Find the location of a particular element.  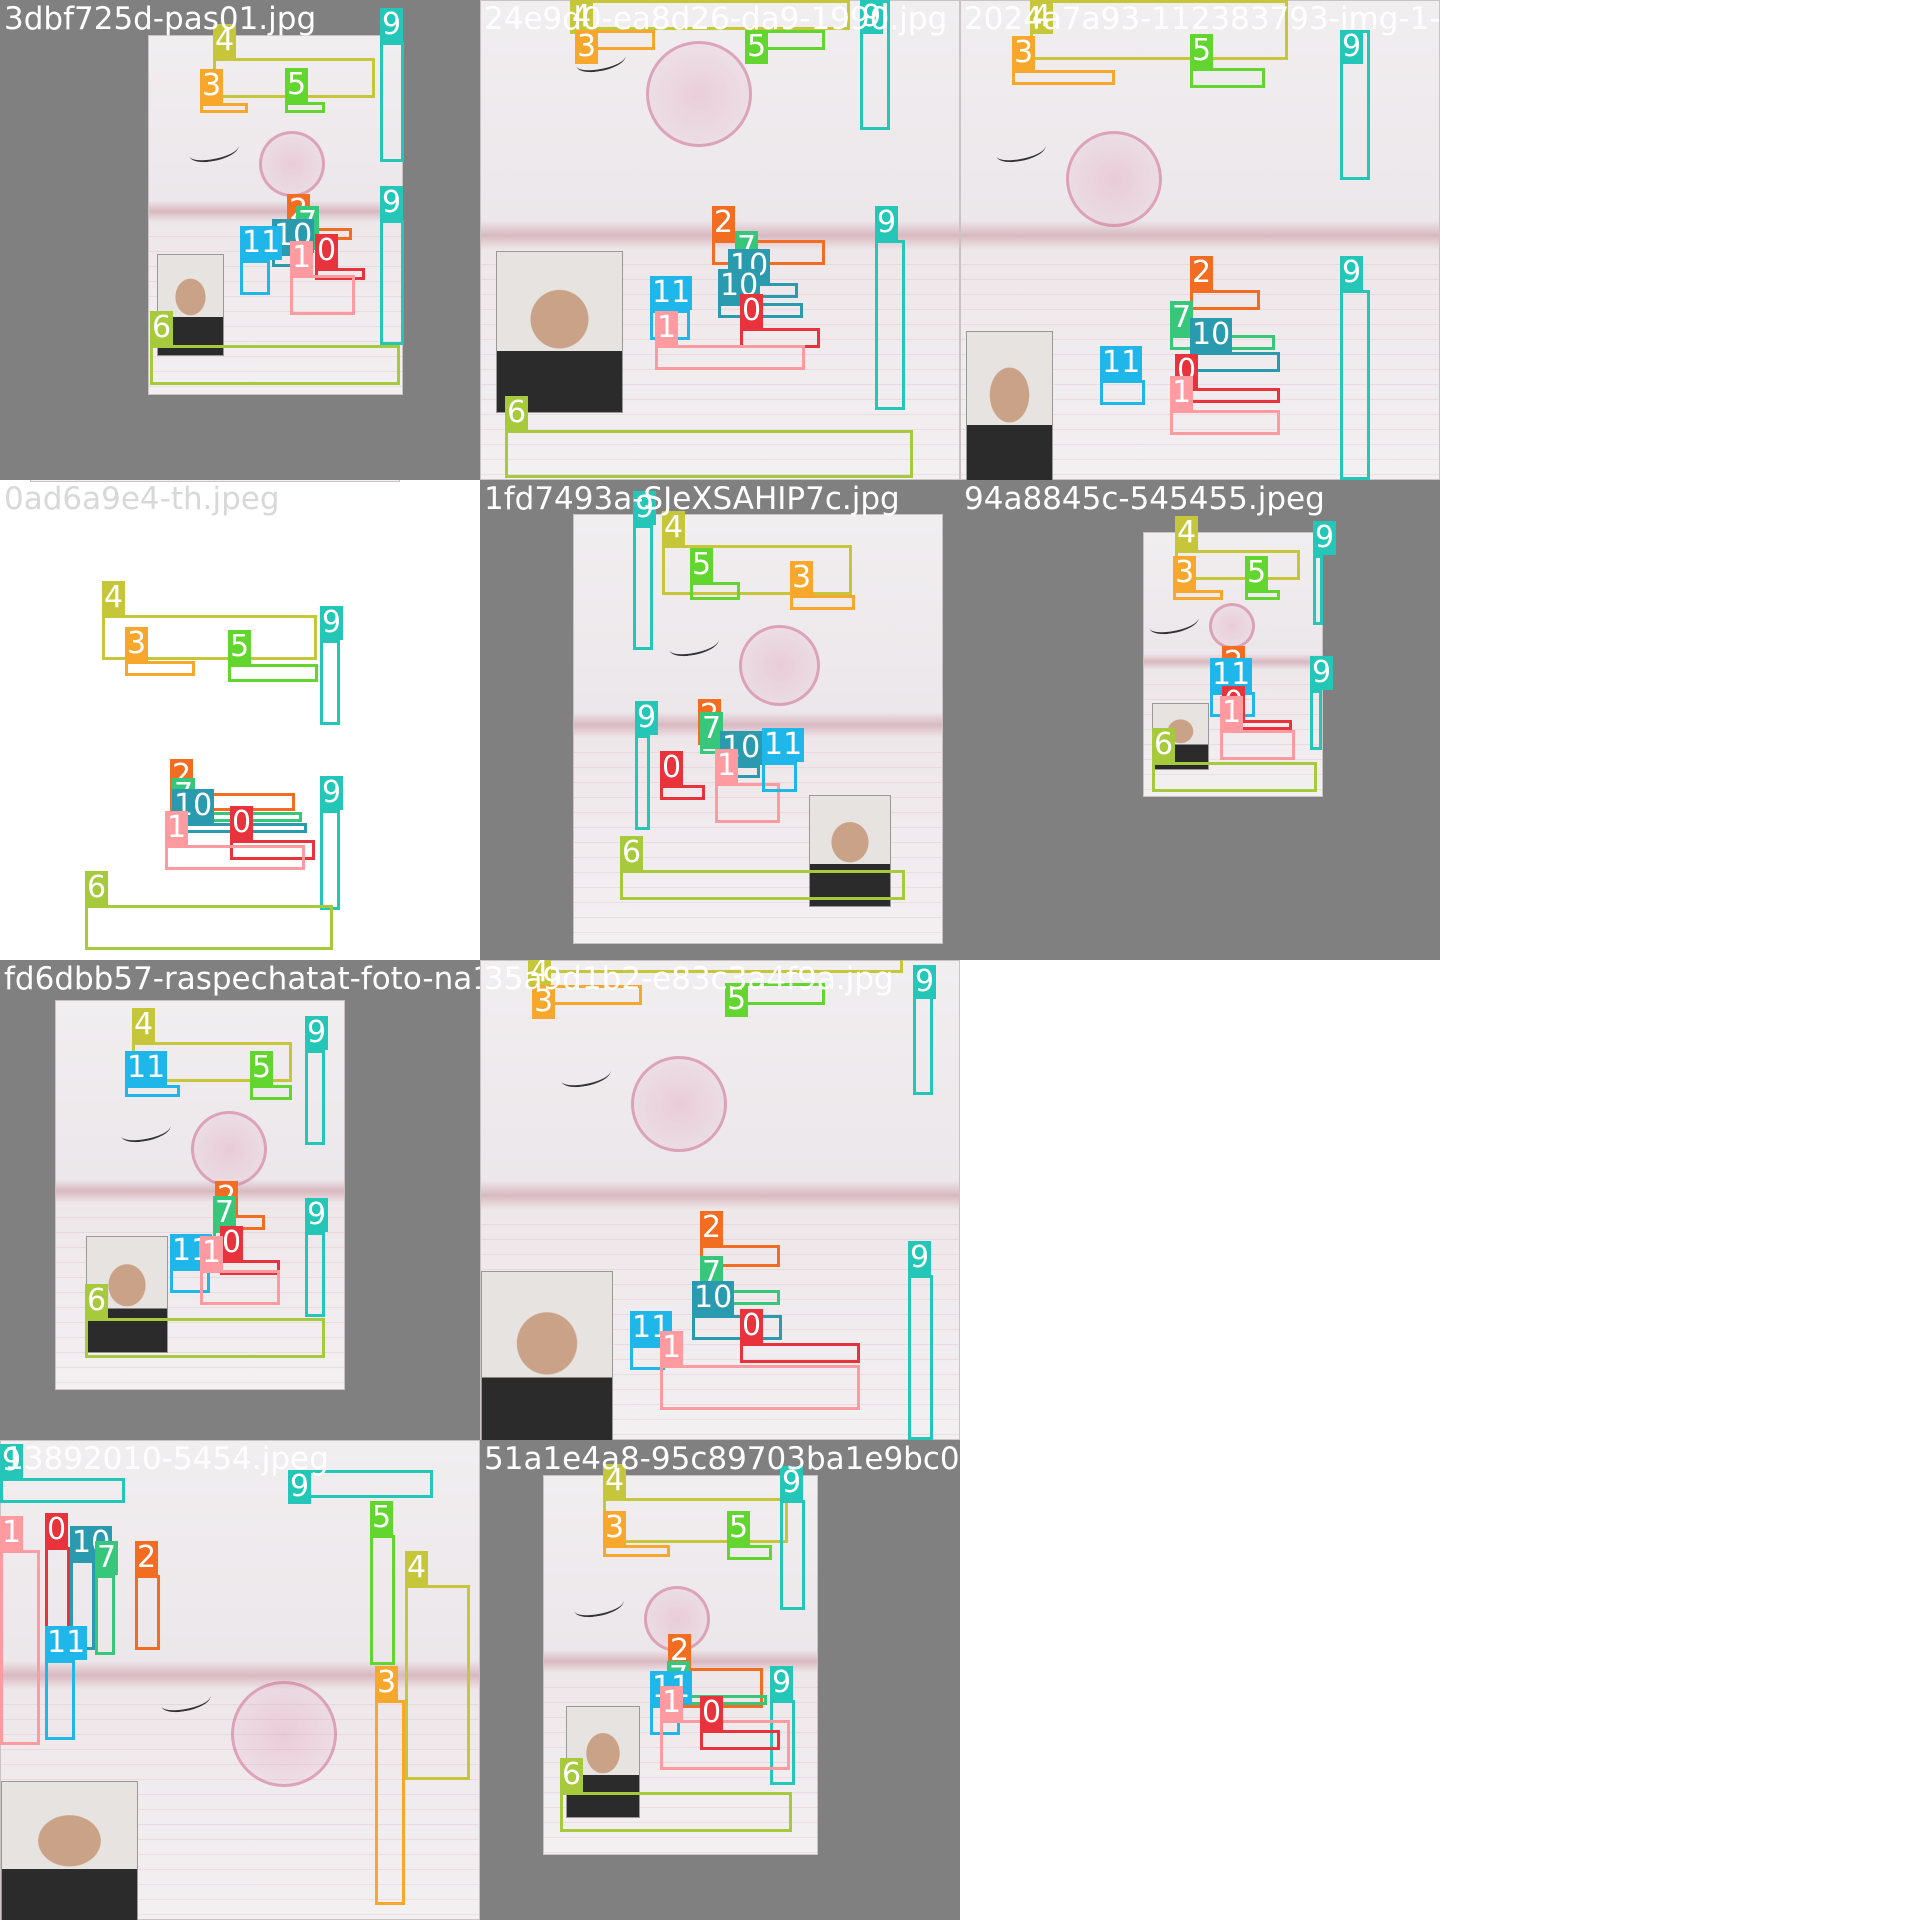

class-label: 4 is located at coordinates (144, 1024).